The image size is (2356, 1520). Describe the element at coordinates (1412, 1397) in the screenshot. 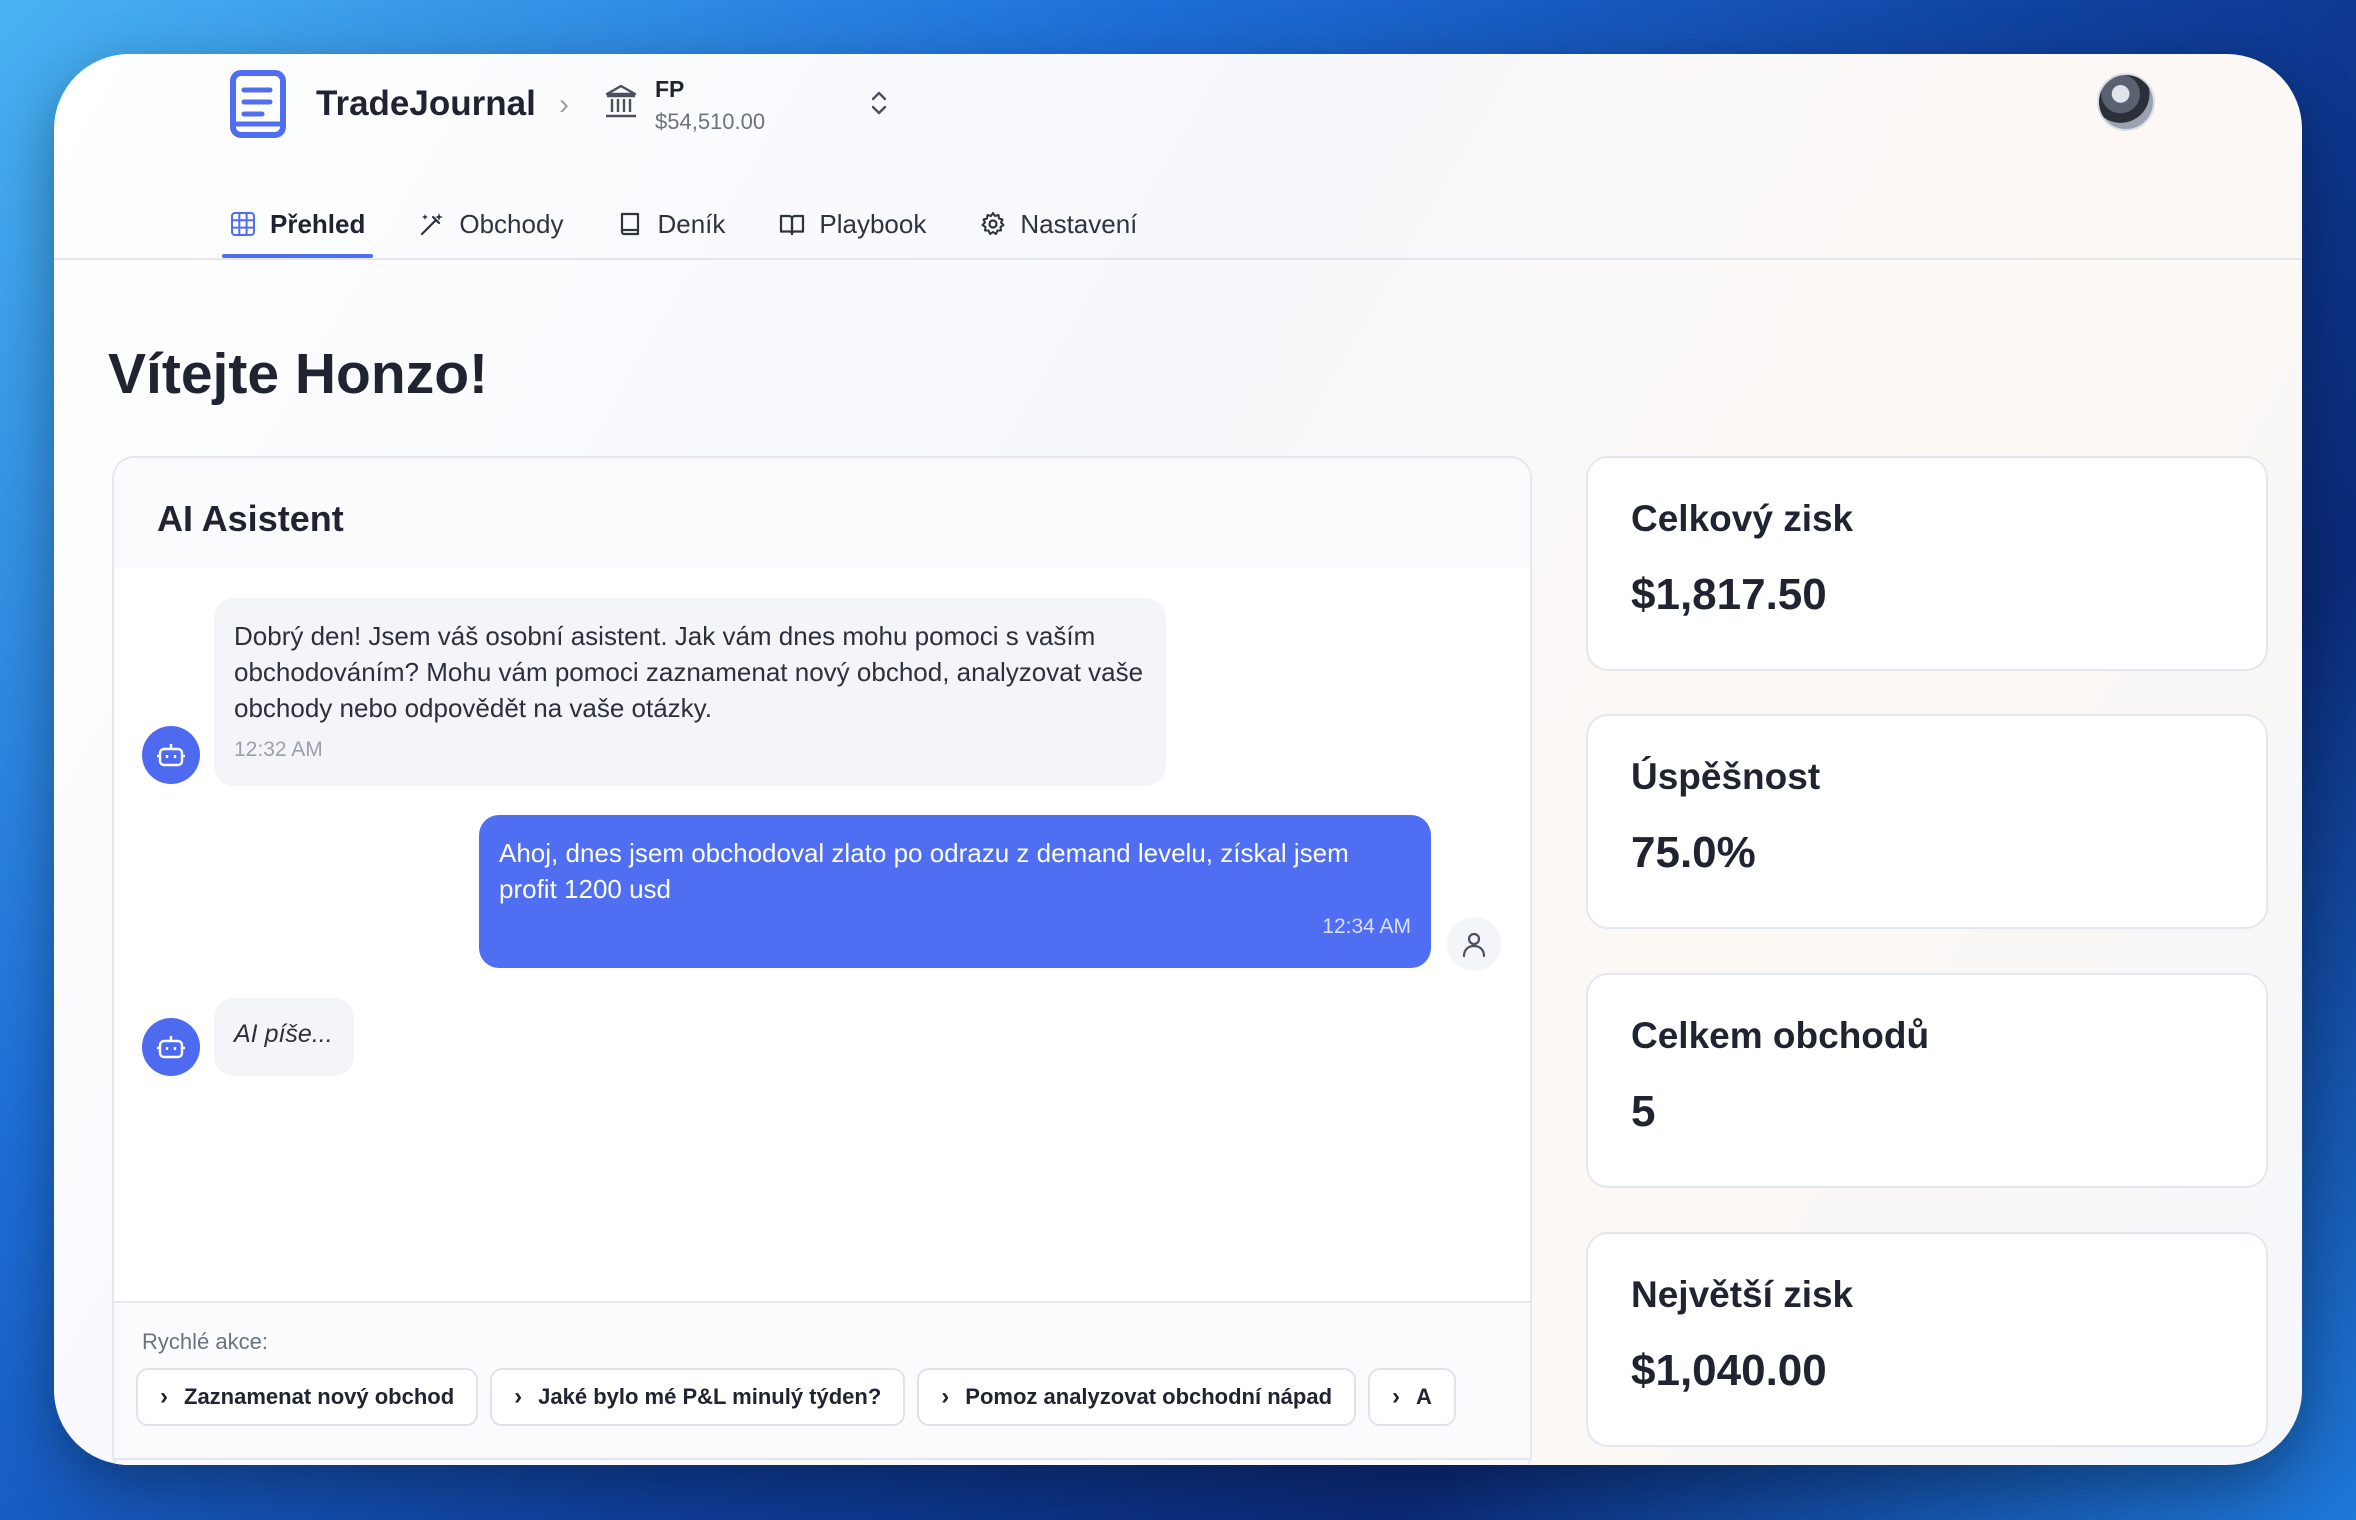

I see `quick-action-more: › A` at that location.